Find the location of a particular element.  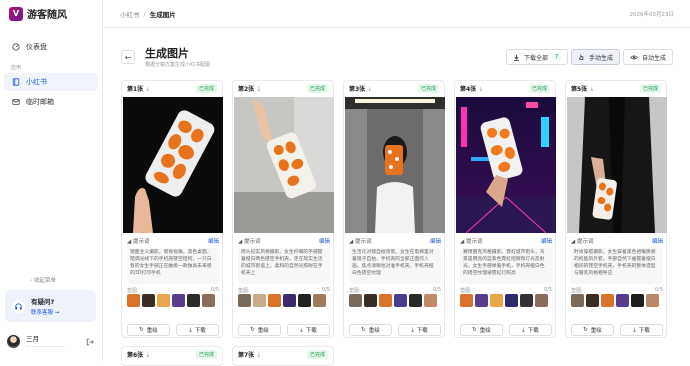

topbar: 小红书 / 生成图片 2026年03月23日 is located at coordinates (397, 14).